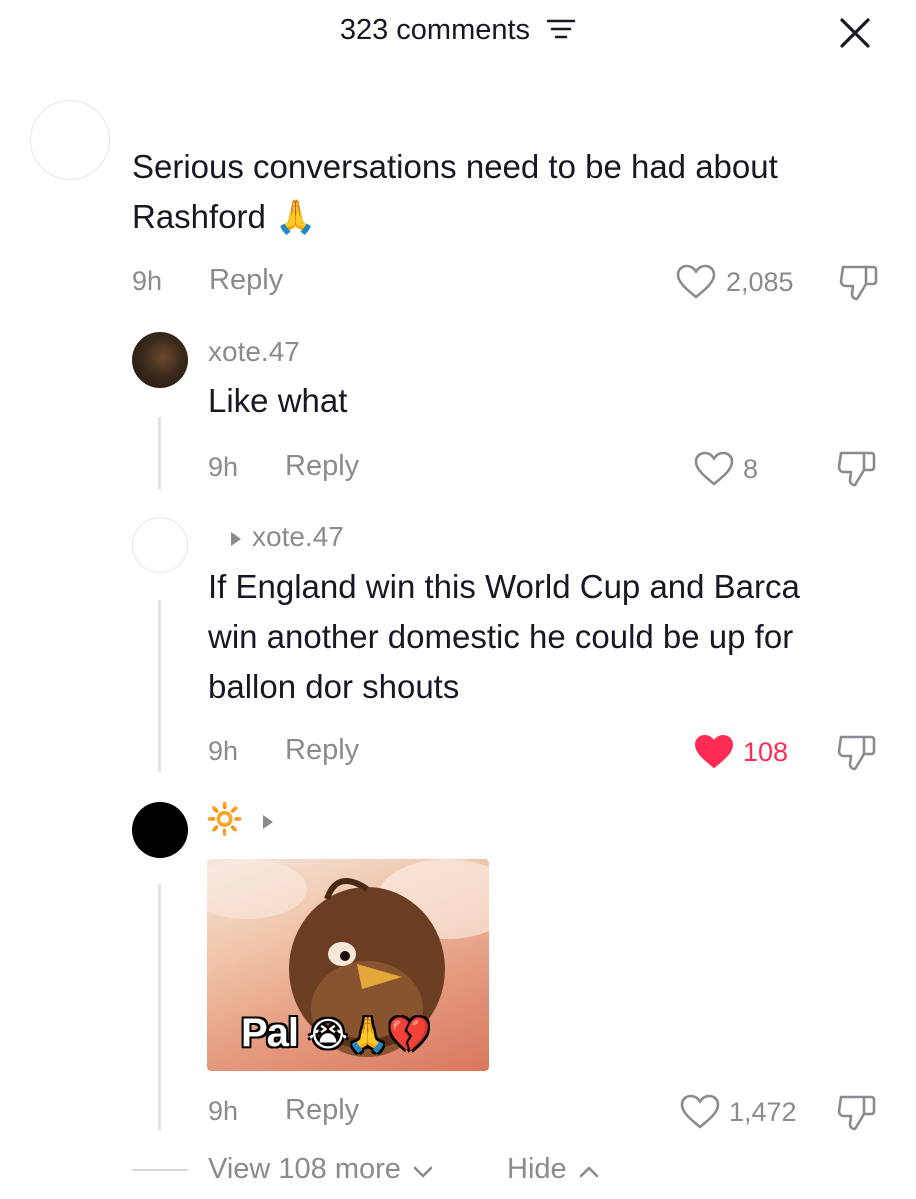 The image size is (916, 1199). Describe the element at coordinates (369, 1035) in the screenshot. I see `sticker-emojis: 😭🙏💔` at that location.